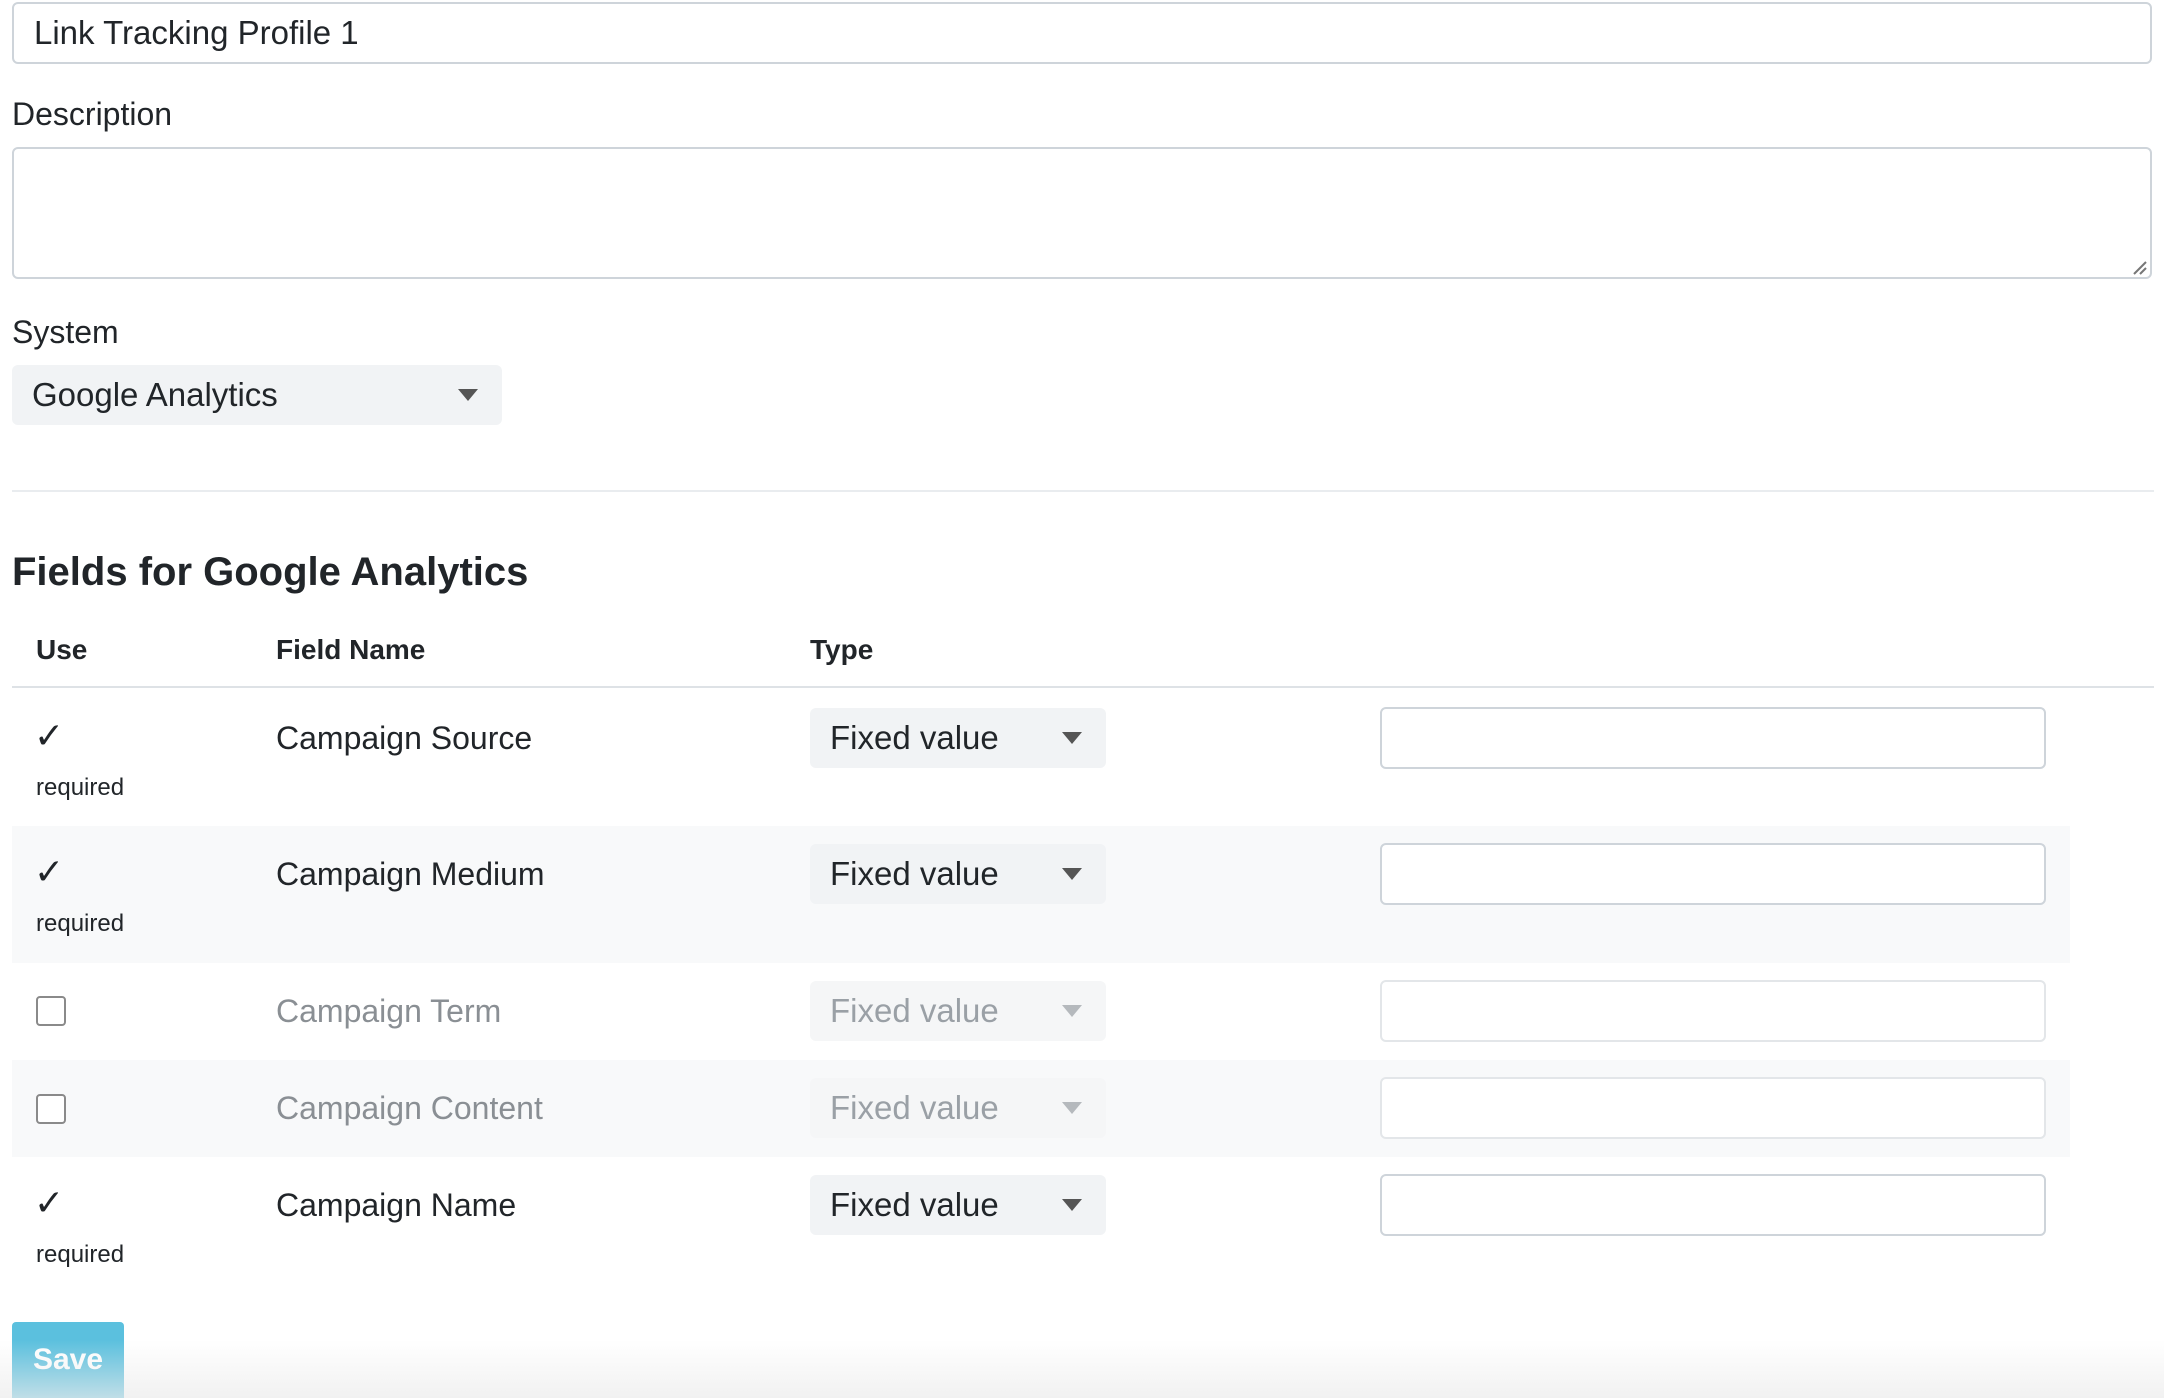 The image size is (2164, 1398). Describe the element at coordinates (409, 1108) in the screenshot. I see `field-name-campaign-content: Campaign Content` at that location.